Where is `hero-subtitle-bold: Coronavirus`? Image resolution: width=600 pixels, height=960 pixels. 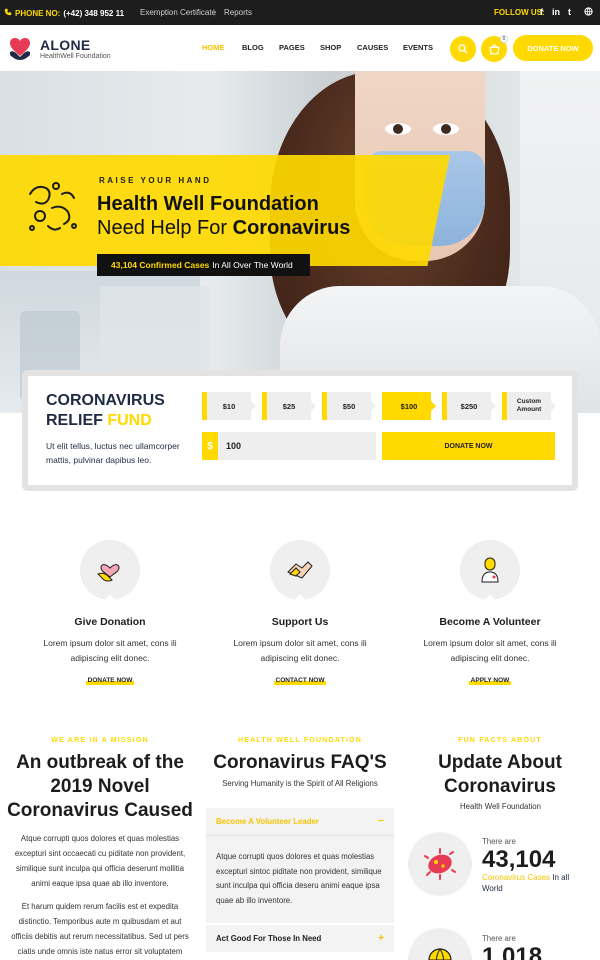
hero-subtitle-bold: Coronavirus is located at coordinates (291, 228).